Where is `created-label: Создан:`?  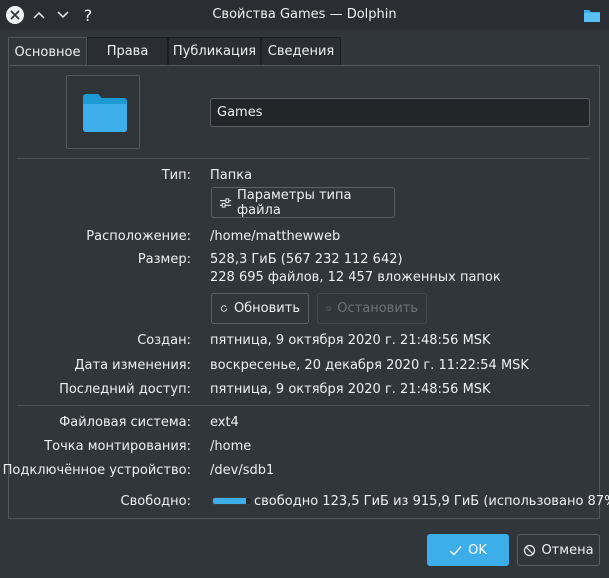
created-label: Создан: is located at coordinates (164, 340).